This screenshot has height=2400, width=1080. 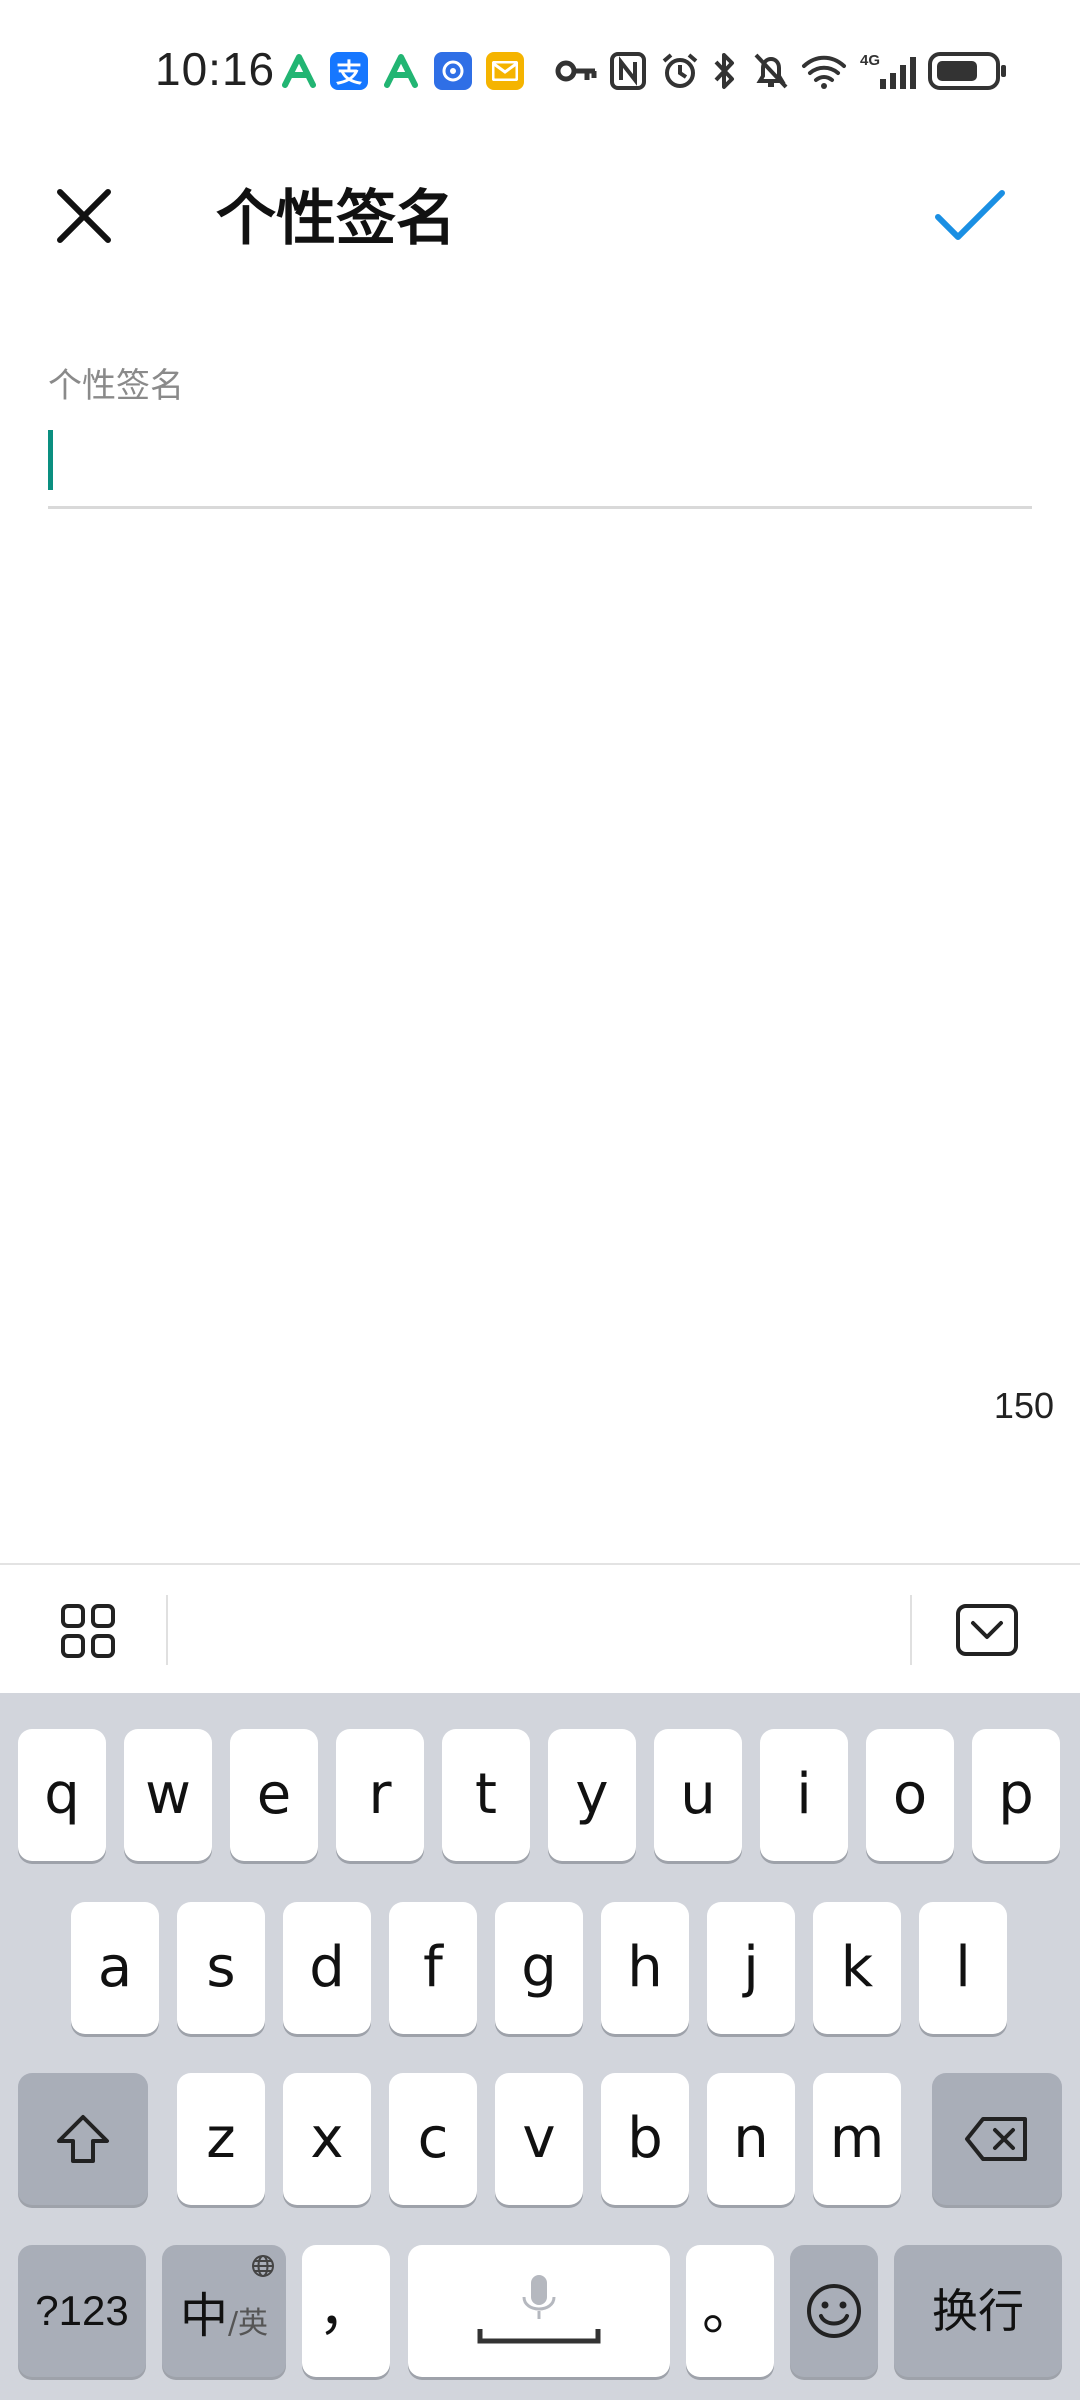 I want to click on close-button, so click(x=84, y=216).